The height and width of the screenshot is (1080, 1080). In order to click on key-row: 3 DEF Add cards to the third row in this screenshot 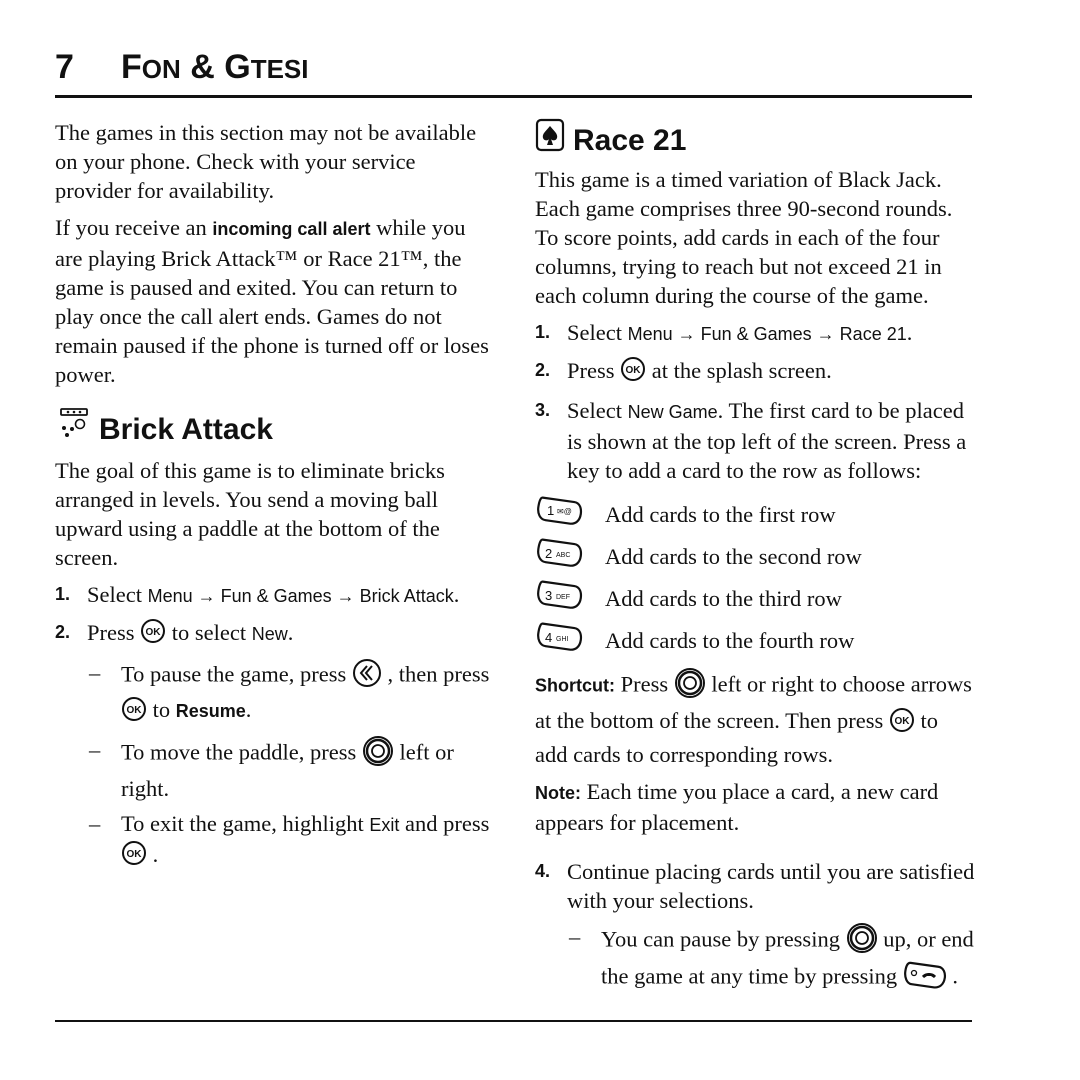, I will do `click(755, 598)`.